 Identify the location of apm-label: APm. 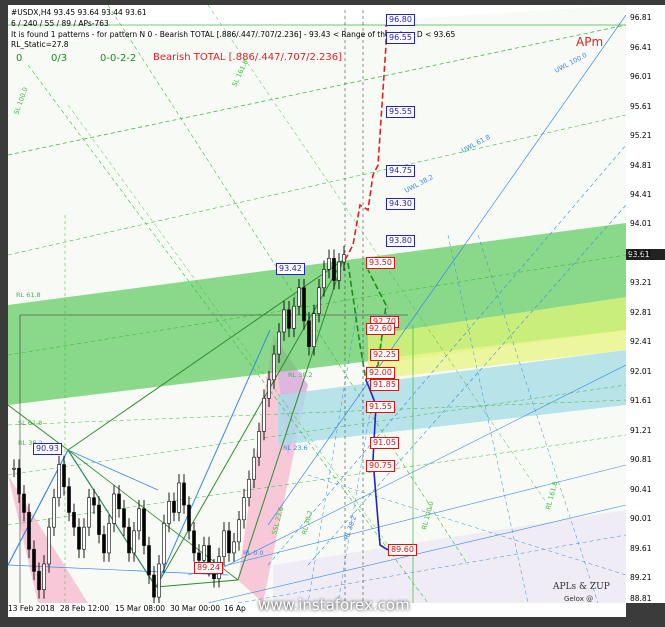
(590, 42).